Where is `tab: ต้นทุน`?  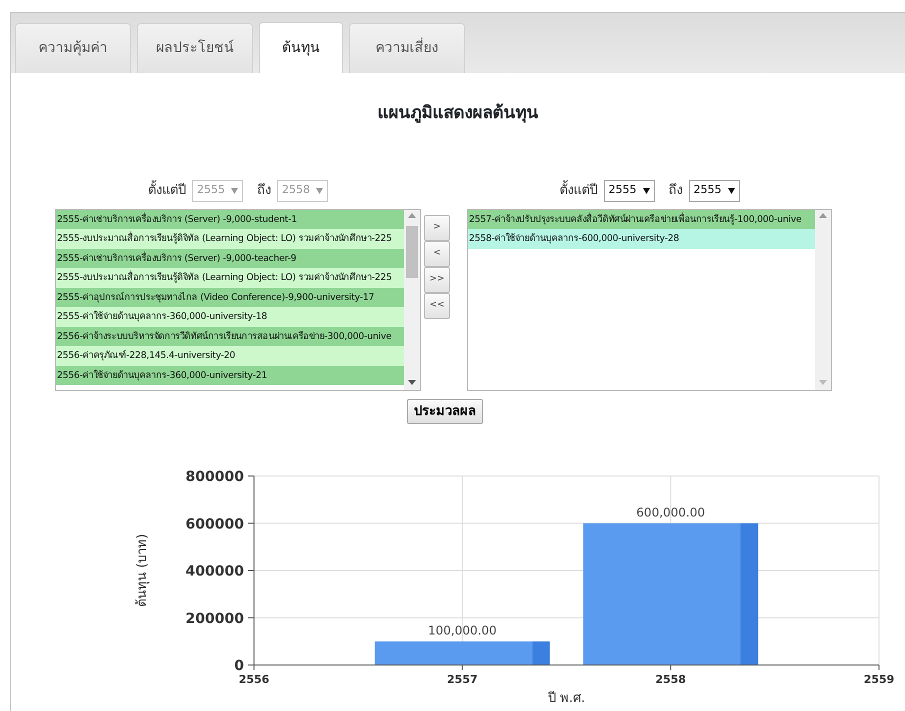
tab: ต้นทุน is located at coordinates (301, 47).